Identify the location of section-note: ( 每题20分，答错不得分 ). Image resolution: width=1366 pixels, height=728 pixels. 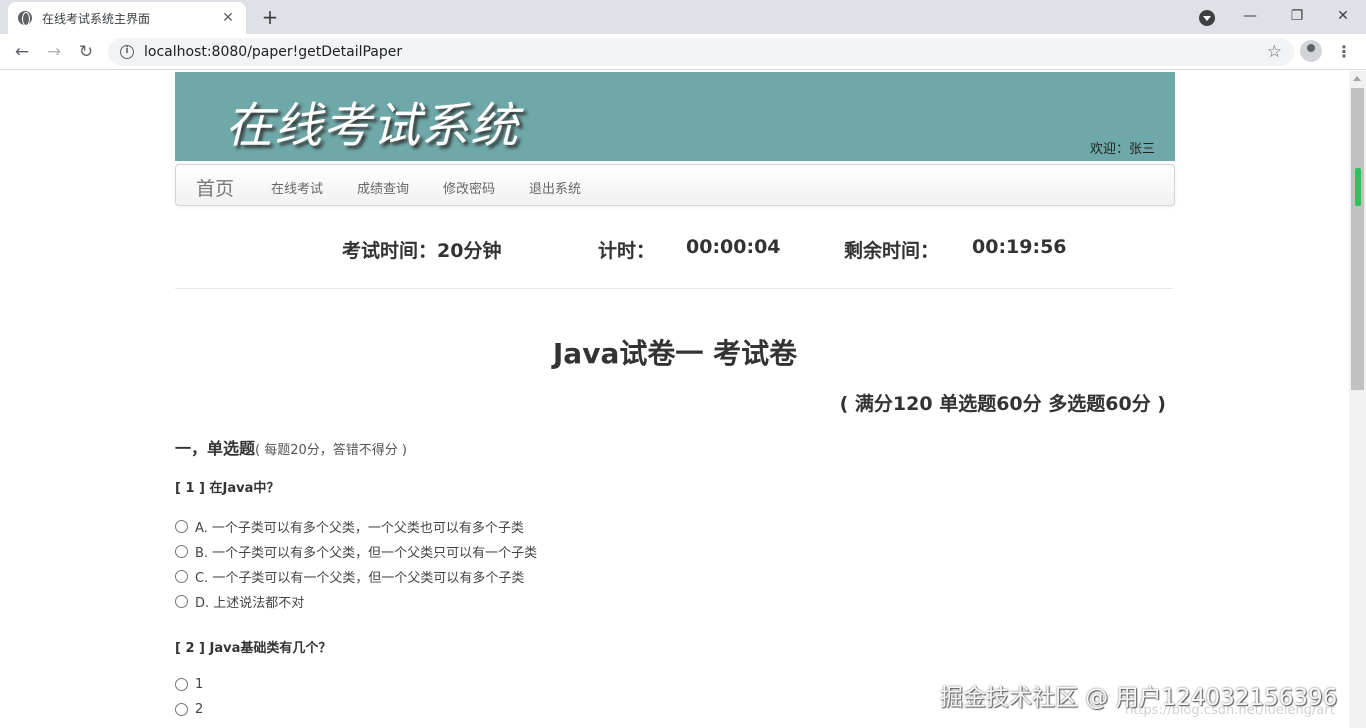
(331, 450).